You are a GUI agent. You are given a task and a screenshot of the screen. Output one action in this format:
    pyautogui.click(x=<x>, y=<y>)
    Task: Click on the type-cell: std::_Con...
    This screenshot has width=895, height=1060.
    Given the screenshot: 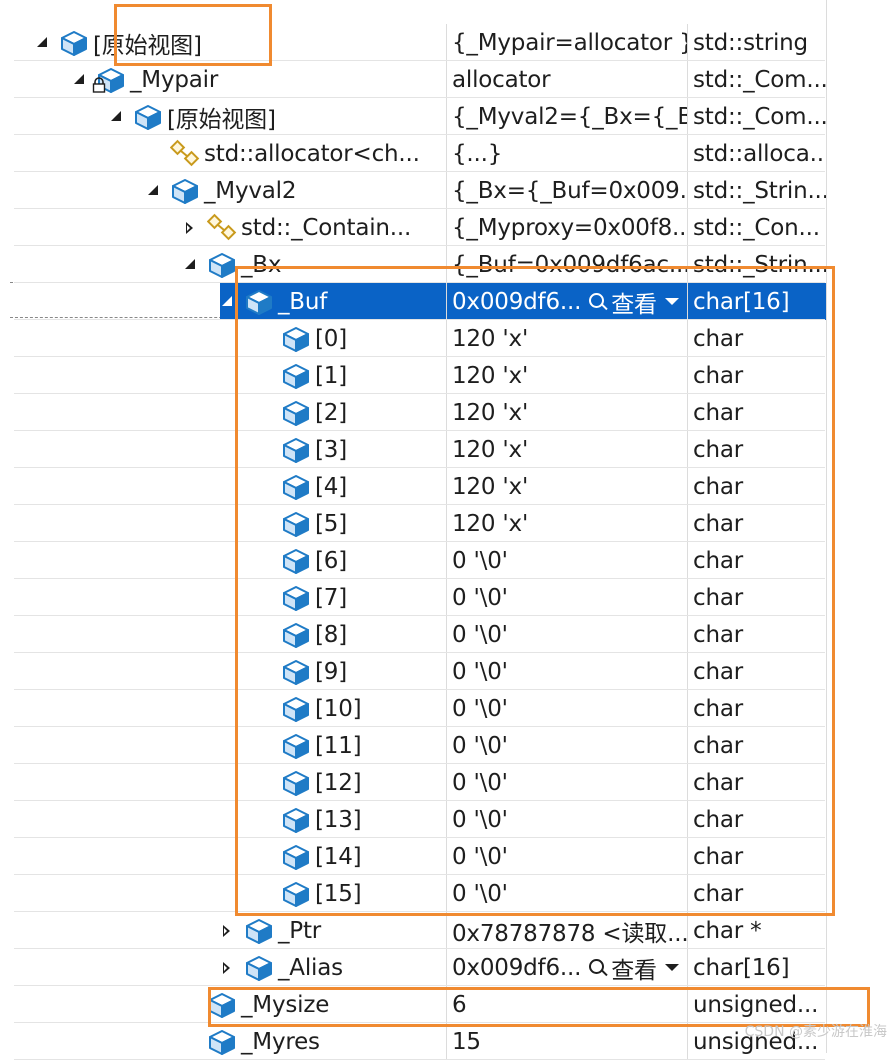 What is the action you would take?
    pyautogui.click(x=757, y=227)
    